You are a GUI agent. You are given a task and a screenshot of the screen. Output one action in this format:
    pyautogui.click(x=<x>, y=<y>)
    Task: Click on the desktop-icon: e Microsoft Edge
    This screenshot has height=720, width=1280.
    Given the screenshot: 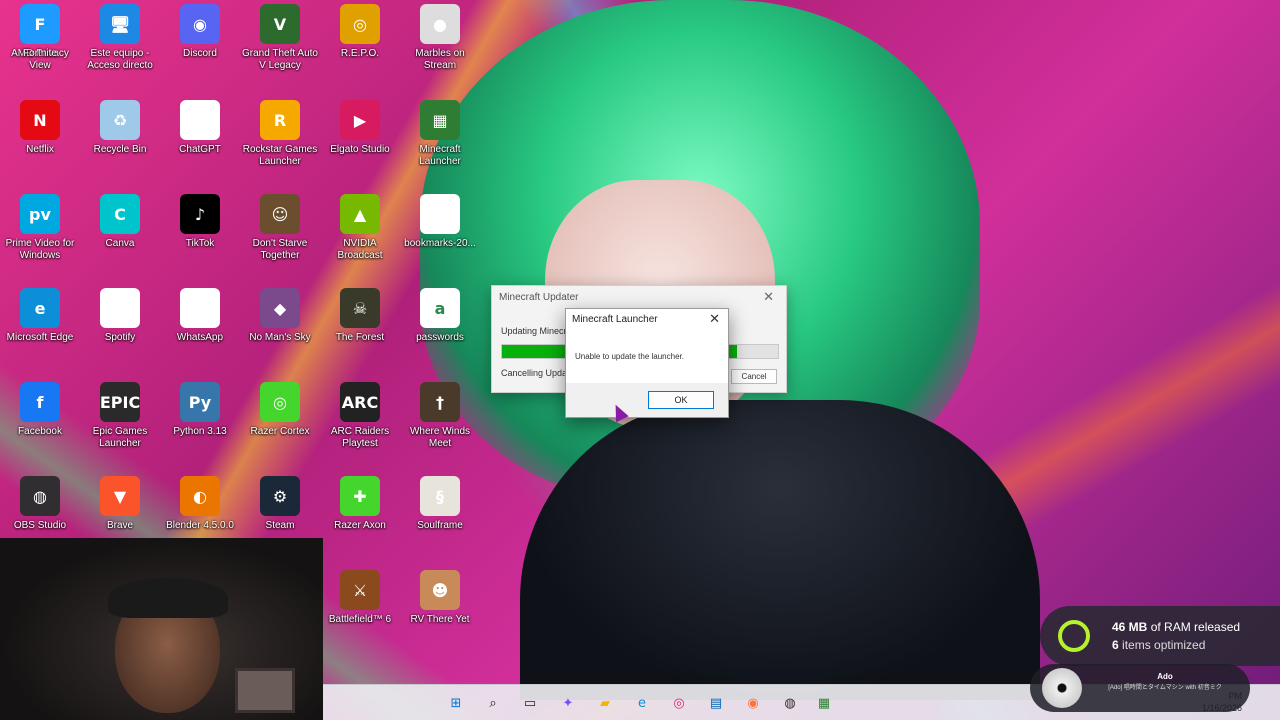 What is the action you would take?
    pyautogui.click(x=40, y=329)
    